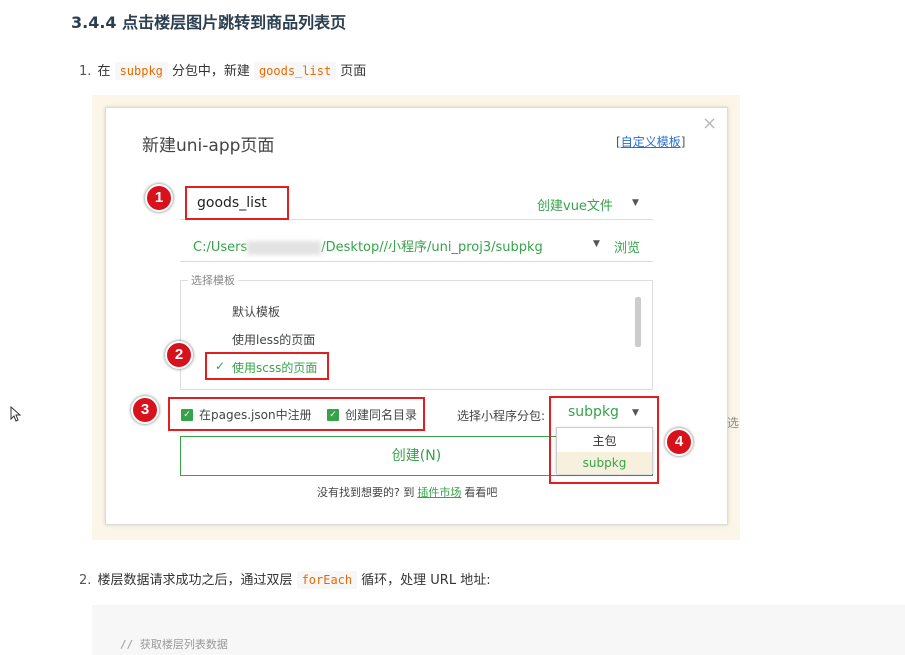  What do you see at coordinates (195, 580) in the screenshot?
I see `step-text: 楼层数据请求成功之后，通过双层` at bounding box center [195, 580].